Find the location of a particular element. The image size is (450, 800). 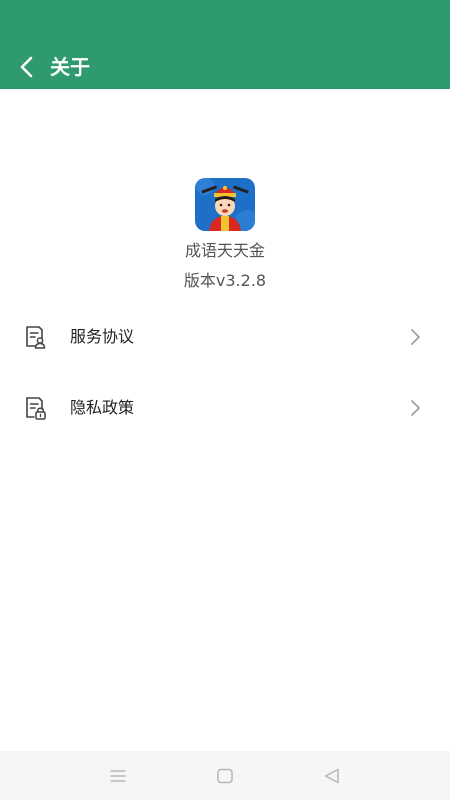

back-button is located at coordinates (27, 67).